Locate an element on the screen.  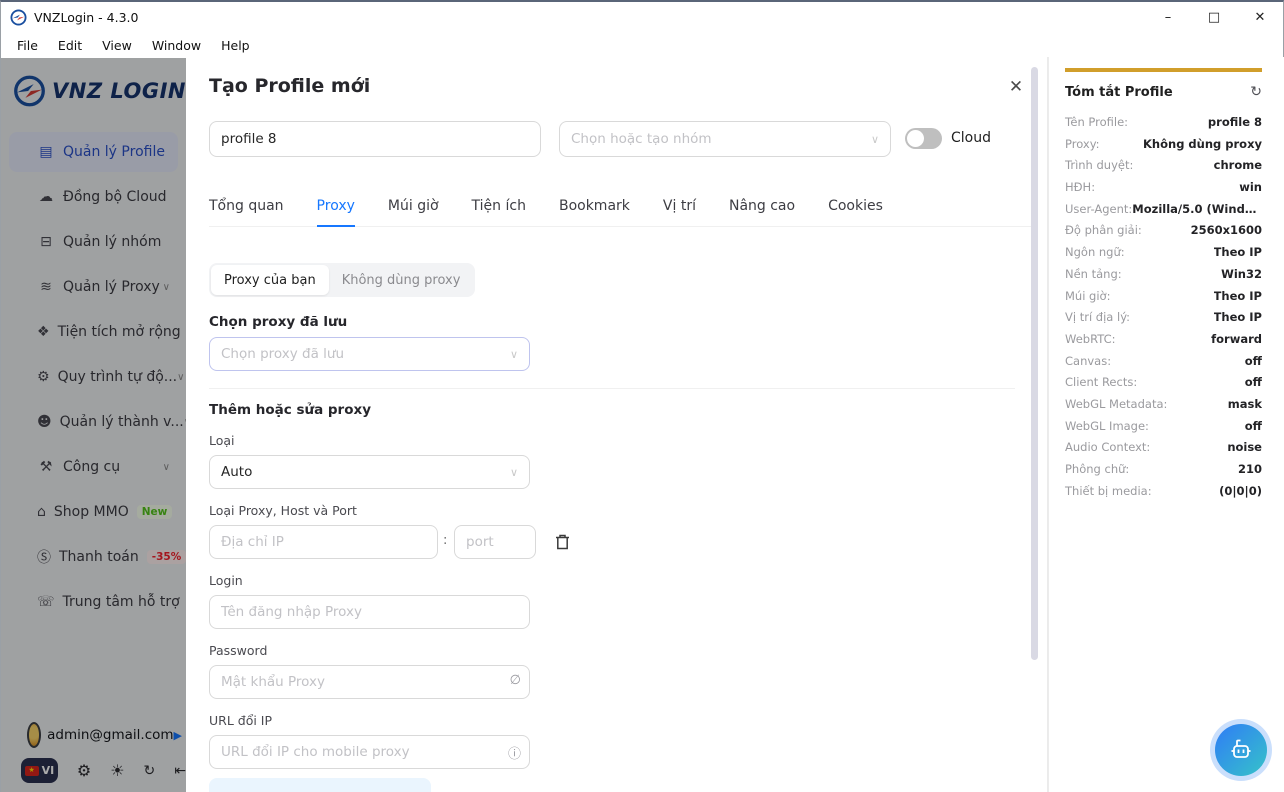
summary-row: Proxy: Không dùng proxy is located at coordinates (1163, 148).